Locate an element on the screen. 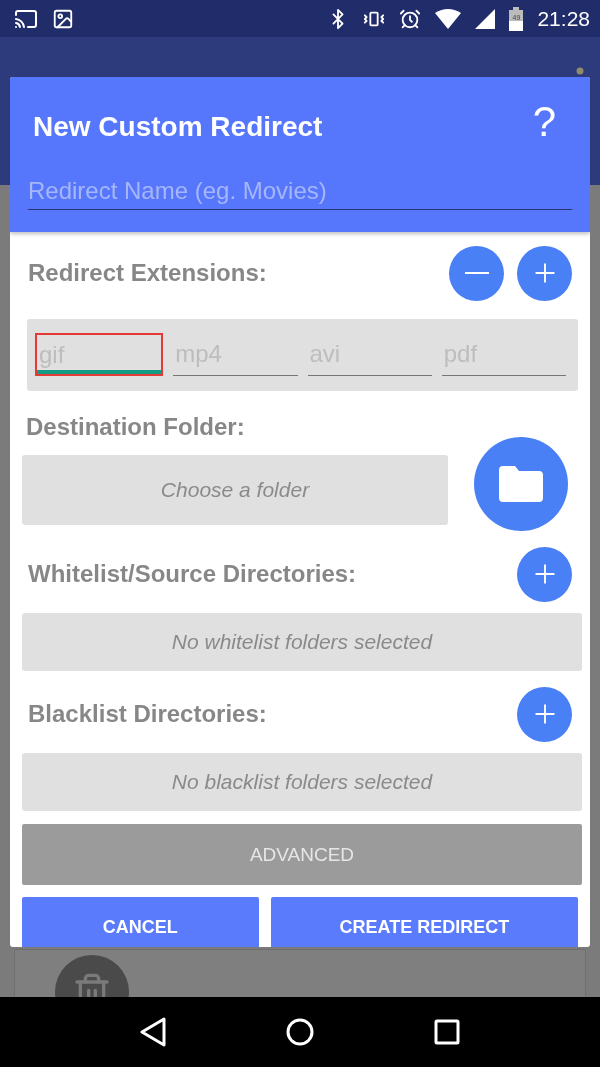 Image resolution: width=600 pixels, height=1067 pixels. advanced-button: ADVANCED is located at coordinates (302, 854).